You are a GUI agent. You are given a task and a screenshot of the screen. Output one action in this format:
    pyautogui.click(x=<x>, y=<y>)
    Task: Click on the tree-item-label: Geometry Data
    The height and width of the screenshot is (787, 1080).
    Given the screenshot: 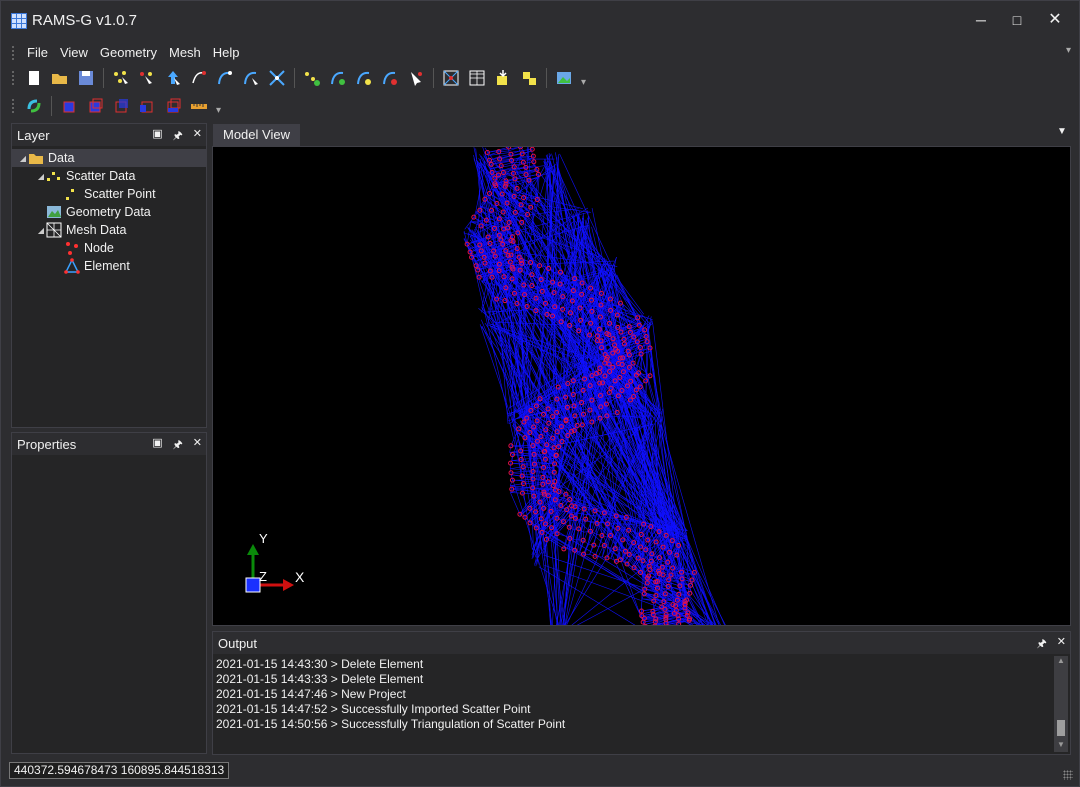 What is the action you would take?
    pyautogui.click(x=108, y=212)
    